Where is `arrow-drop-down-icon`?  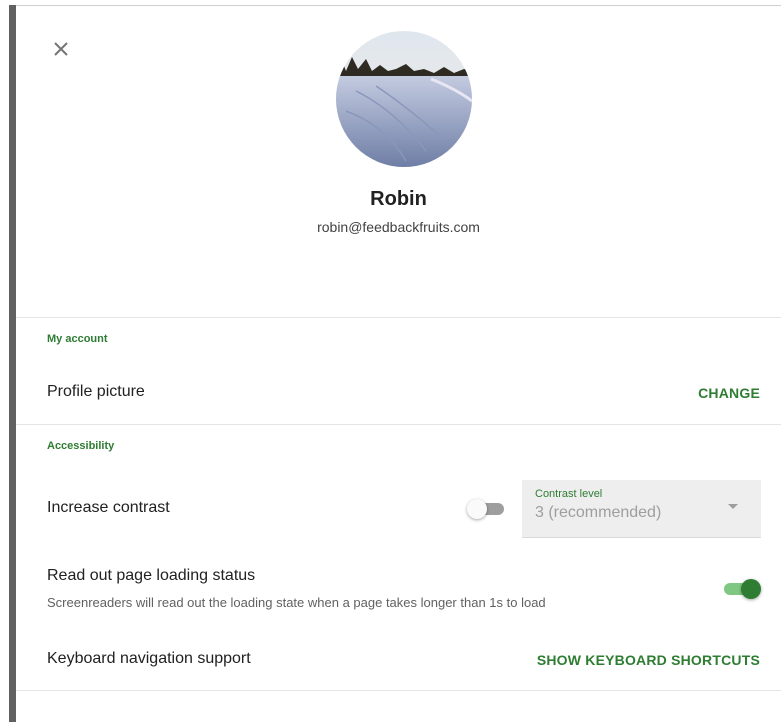
arrow-drop-down-icon is located at coordinates (733, 506).